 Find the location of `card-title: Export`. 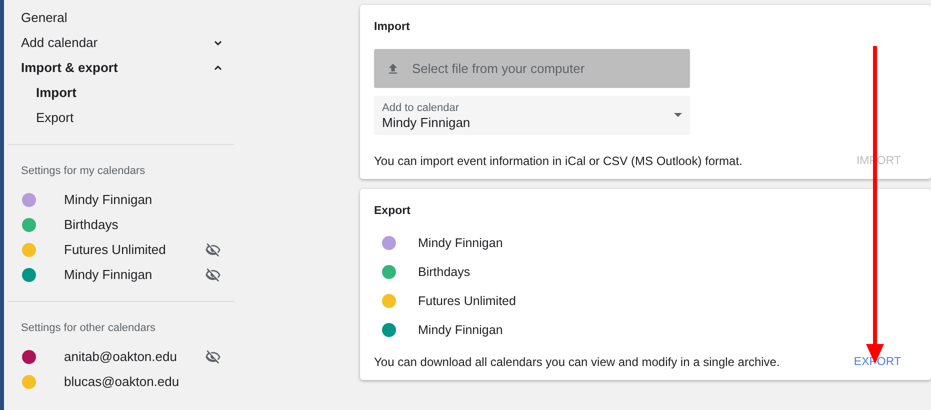

card-title: Export is located at coordinates (392, 211).